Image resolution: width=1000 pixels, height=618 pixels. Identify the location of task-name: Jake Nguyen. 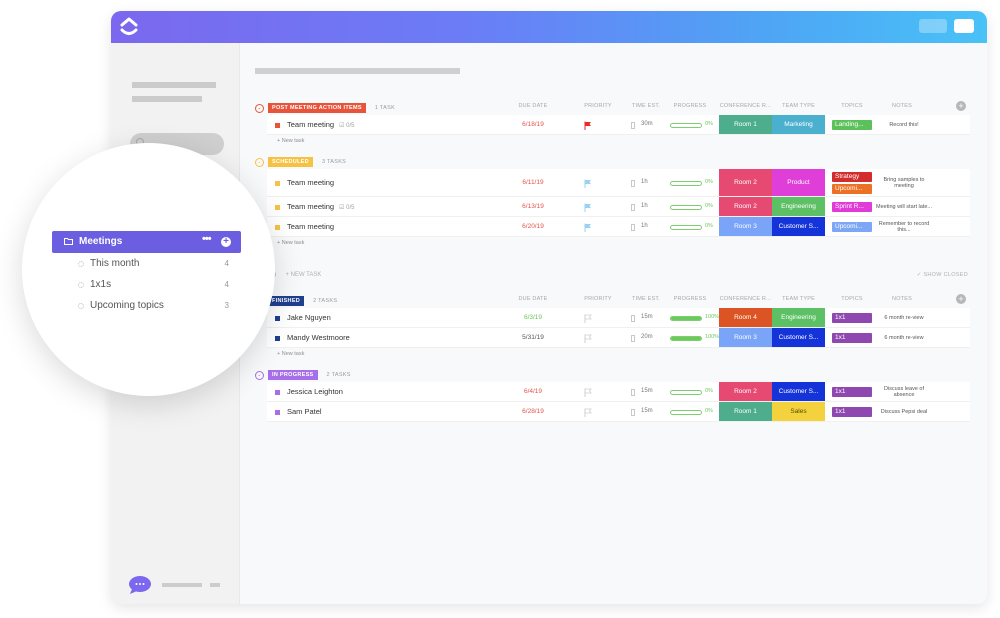
(309, 317).